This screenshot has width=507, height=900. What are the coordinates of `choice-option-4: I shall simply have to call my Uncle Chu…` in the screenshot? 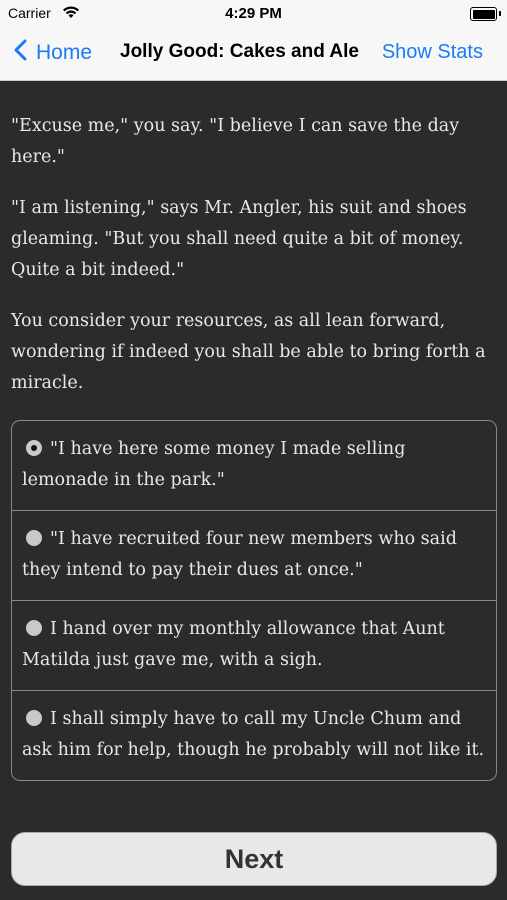 It's located at (254, 735).